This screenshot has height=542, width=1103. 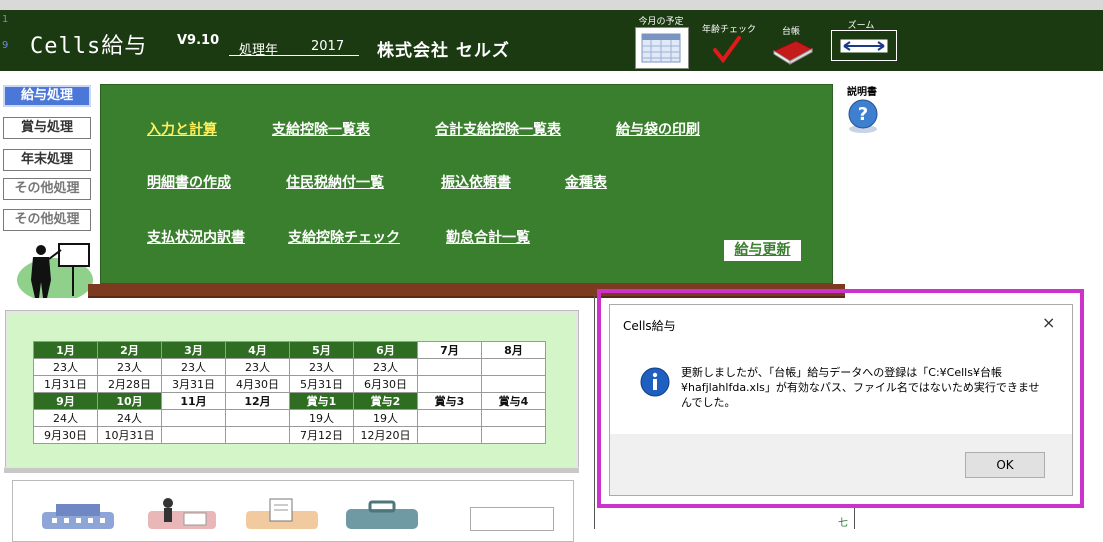 I want to click on date-cell: 7月12日, so click(x=321, y=435).